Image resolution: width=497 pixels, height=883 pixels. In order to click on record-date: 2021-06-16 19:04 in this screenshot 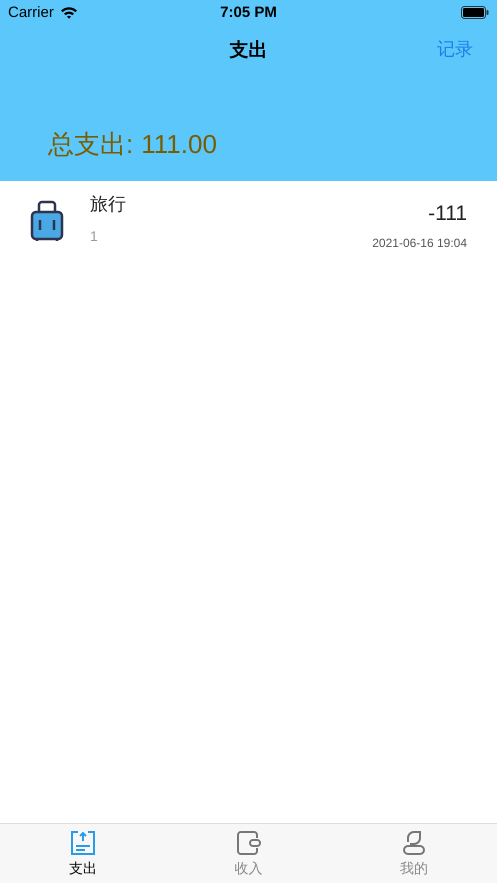, I will do `click(419, 243)`.